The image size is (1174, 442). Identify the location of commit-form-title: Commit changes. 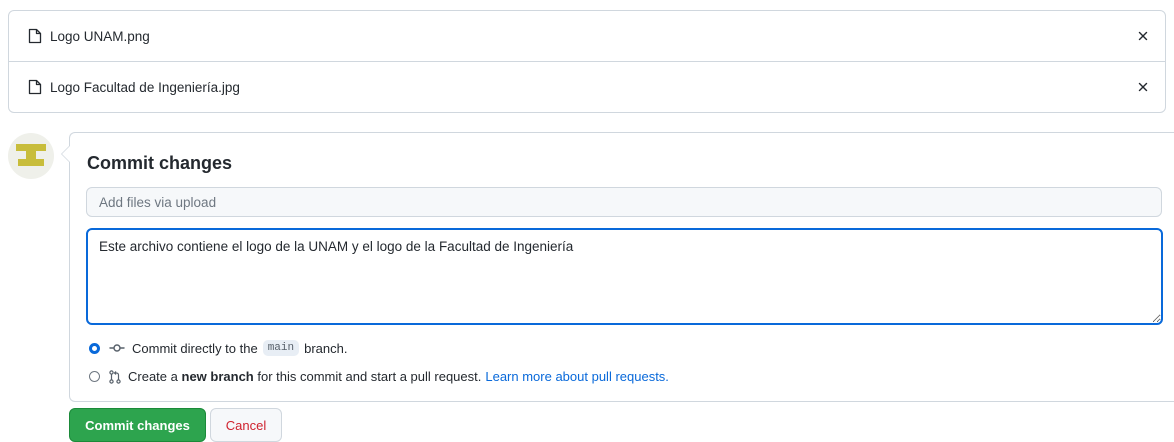
(160, 163).